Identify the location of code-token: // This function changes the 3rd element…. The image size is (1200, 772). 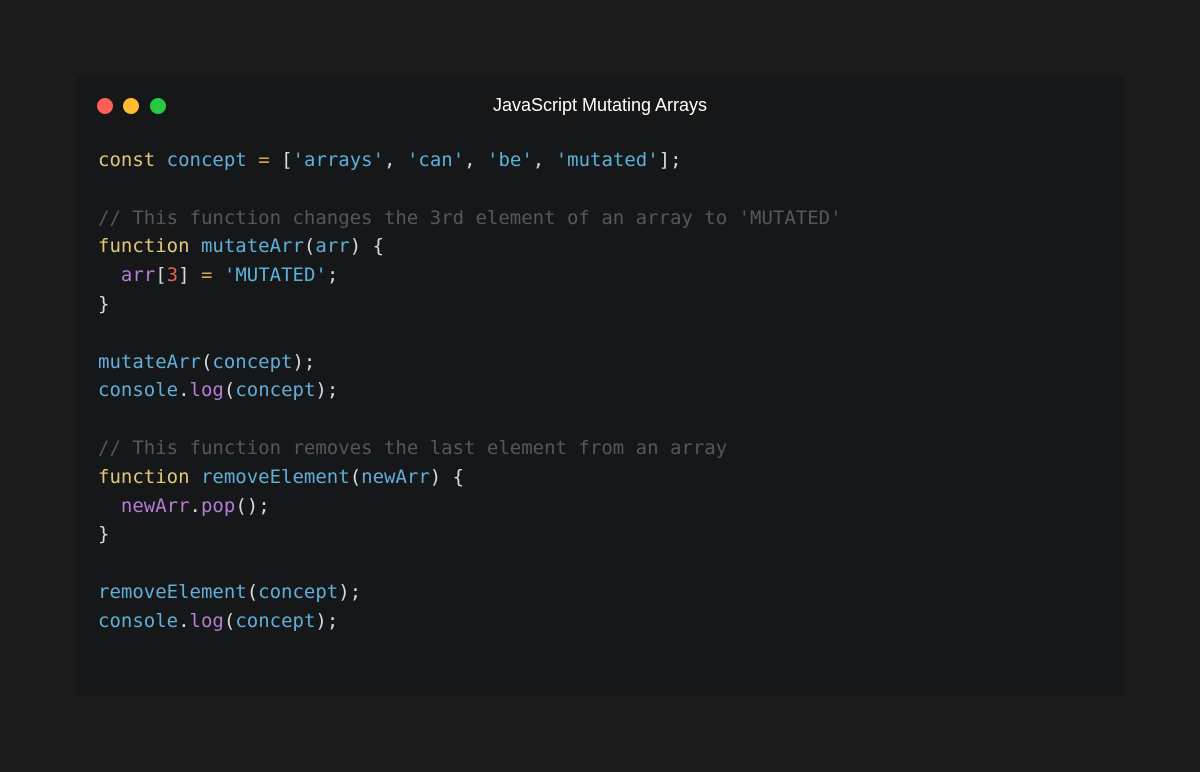
(470, 217).